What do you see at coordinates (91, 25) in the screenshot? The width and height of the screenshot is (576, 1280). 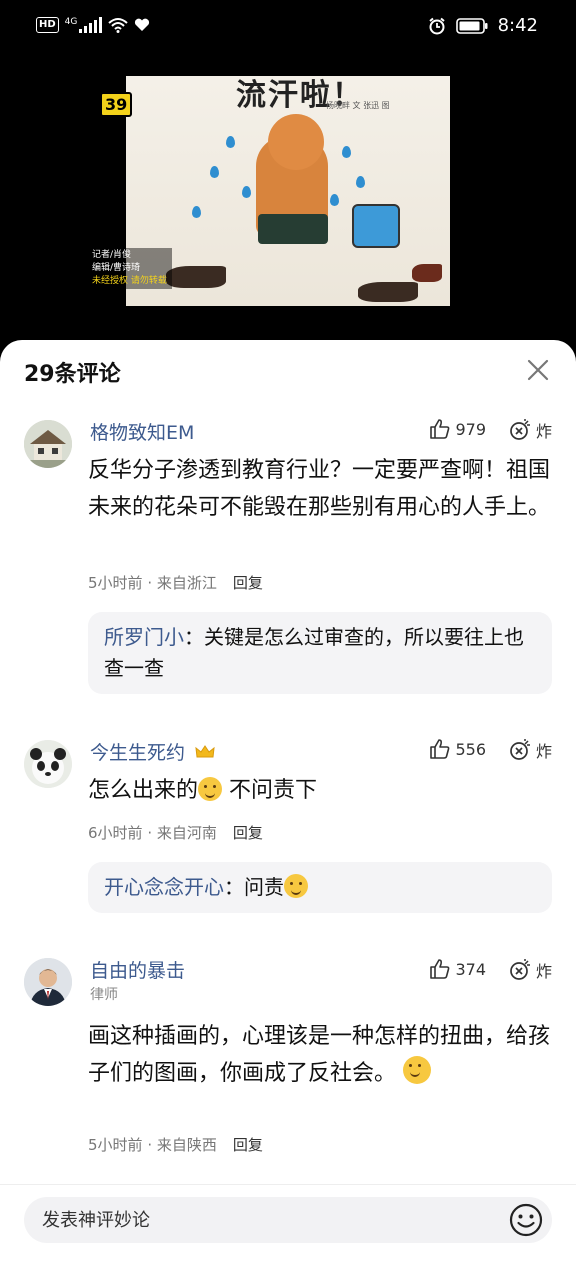 I see `signal-icon` at bounding box center [91, 25].